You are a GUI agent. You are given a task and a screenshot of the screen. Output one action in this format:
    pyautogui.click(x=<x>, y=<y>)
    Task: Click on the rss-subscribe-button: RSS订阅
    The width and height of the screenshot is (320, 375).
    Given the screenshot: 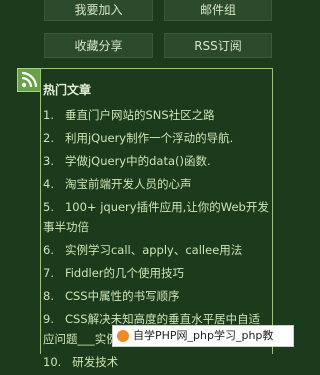 What is the action you would take?
    pyautogui.click(x=218, y=45)
    